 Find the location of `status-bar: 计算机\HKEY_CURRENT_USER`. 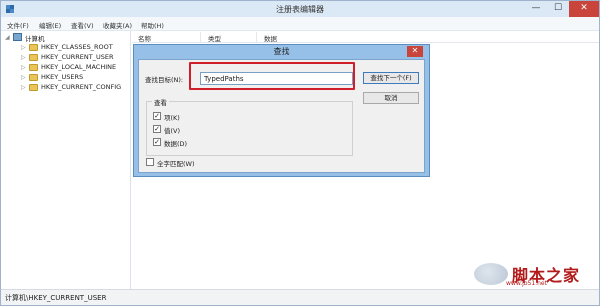

status-bar: 计算机\HKEY_CURRENT_USER is located at coordinates (300, 297).